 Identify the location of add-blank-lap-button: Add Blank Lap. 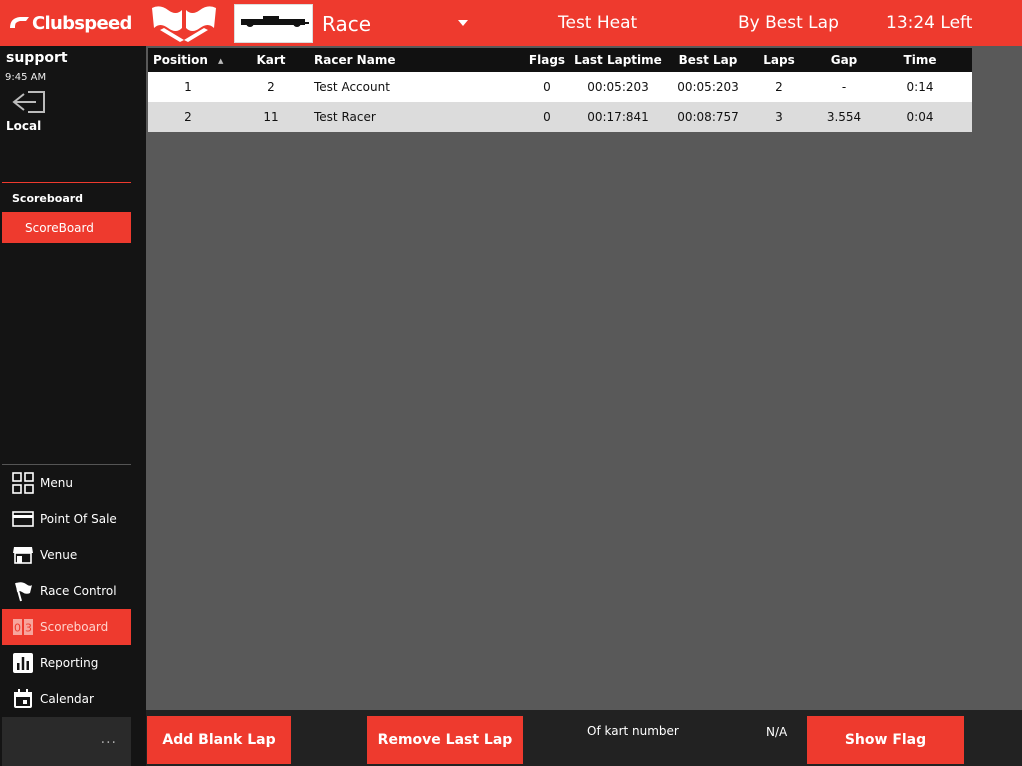
(219, 740).